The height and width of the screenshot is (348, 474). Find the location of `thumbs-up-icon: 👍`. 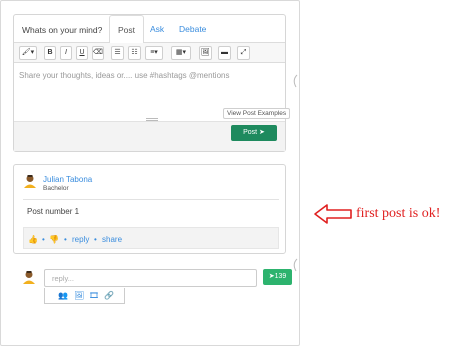

thumbs-up-icon: 👍 is located at coordinates (33, 239).